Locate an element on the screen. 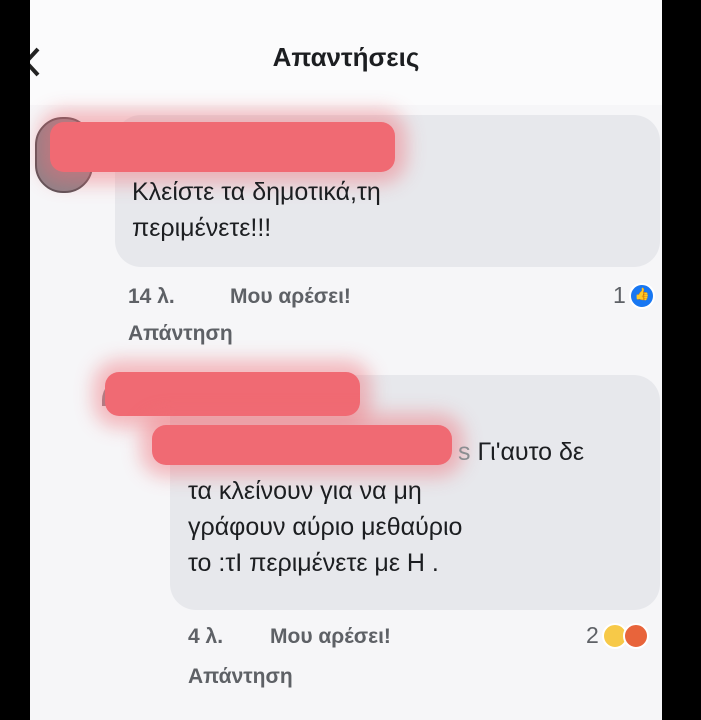 The width and height of the screenshot is (701, 720). comment-time: 4 λ. is located at coordinates (206, 636).